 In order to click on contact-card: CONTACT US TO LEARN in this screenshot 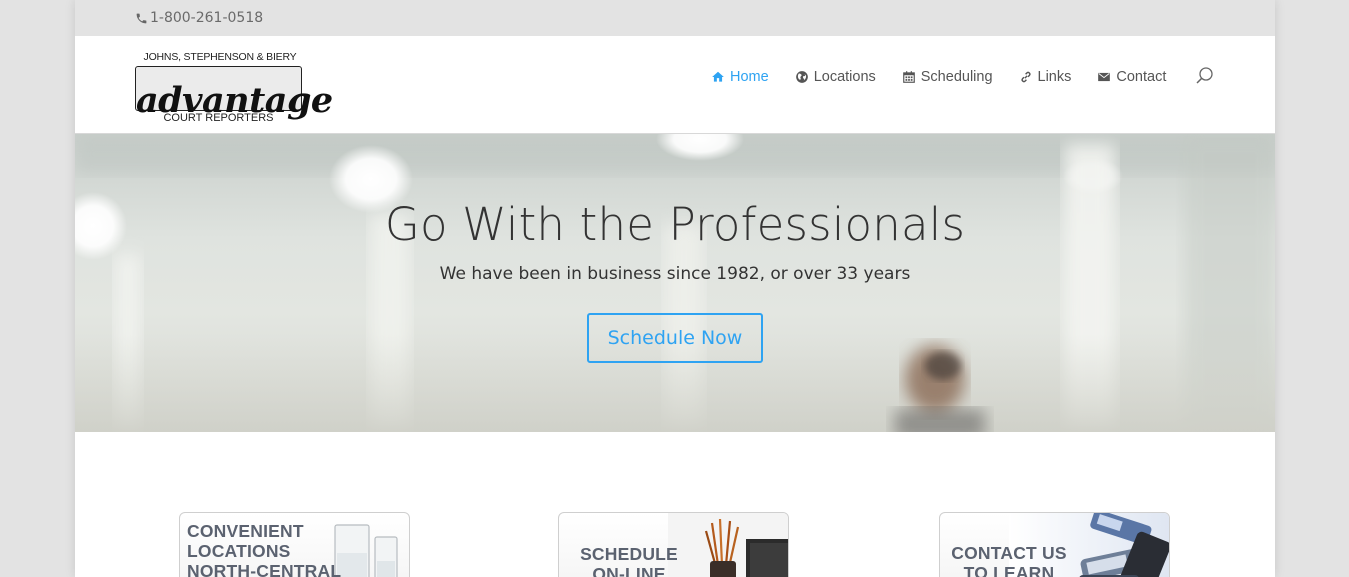, I will do `click(1054, 544)`.